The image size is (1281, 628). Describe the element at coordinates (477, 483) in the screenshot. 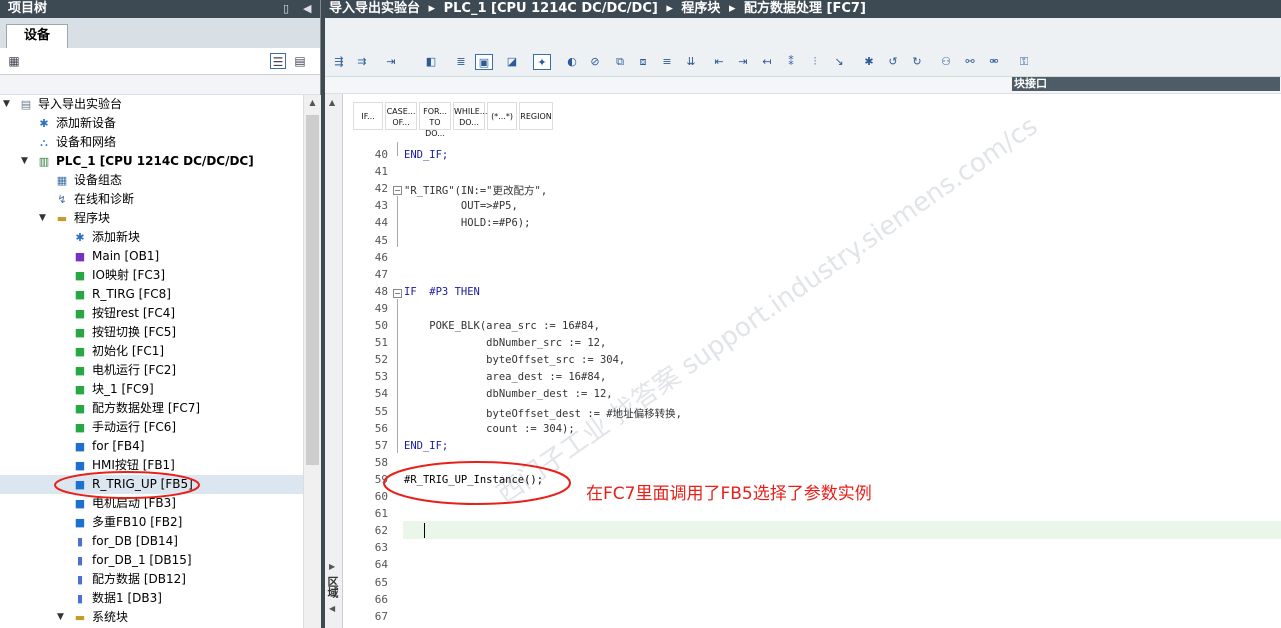

I see `highlight-ellipse-call` at that location.